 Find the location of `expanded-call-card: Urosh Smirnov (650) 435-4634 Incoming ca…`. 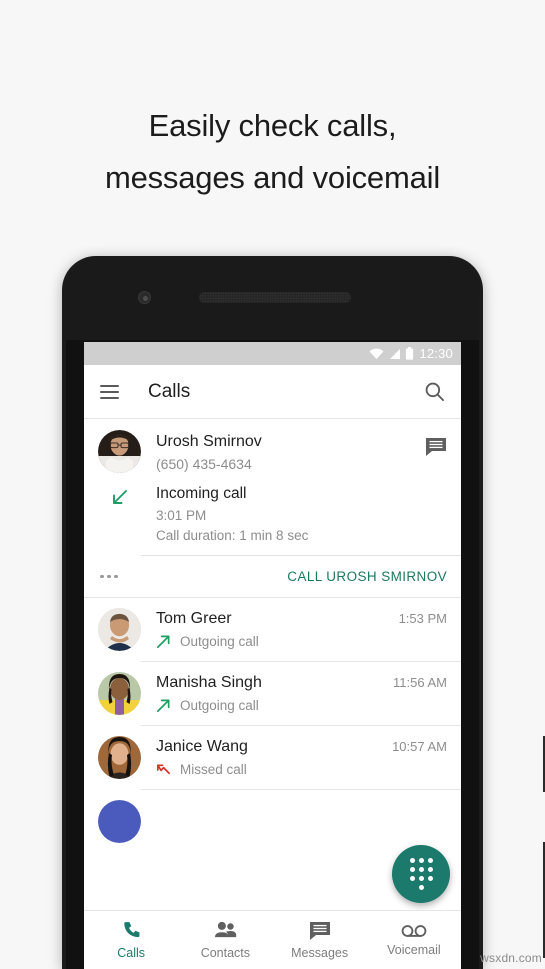

expanded-call-card: Urosh Smirnov (650) 435-4634 Incoming ca… is located at coordinates (272, 508).